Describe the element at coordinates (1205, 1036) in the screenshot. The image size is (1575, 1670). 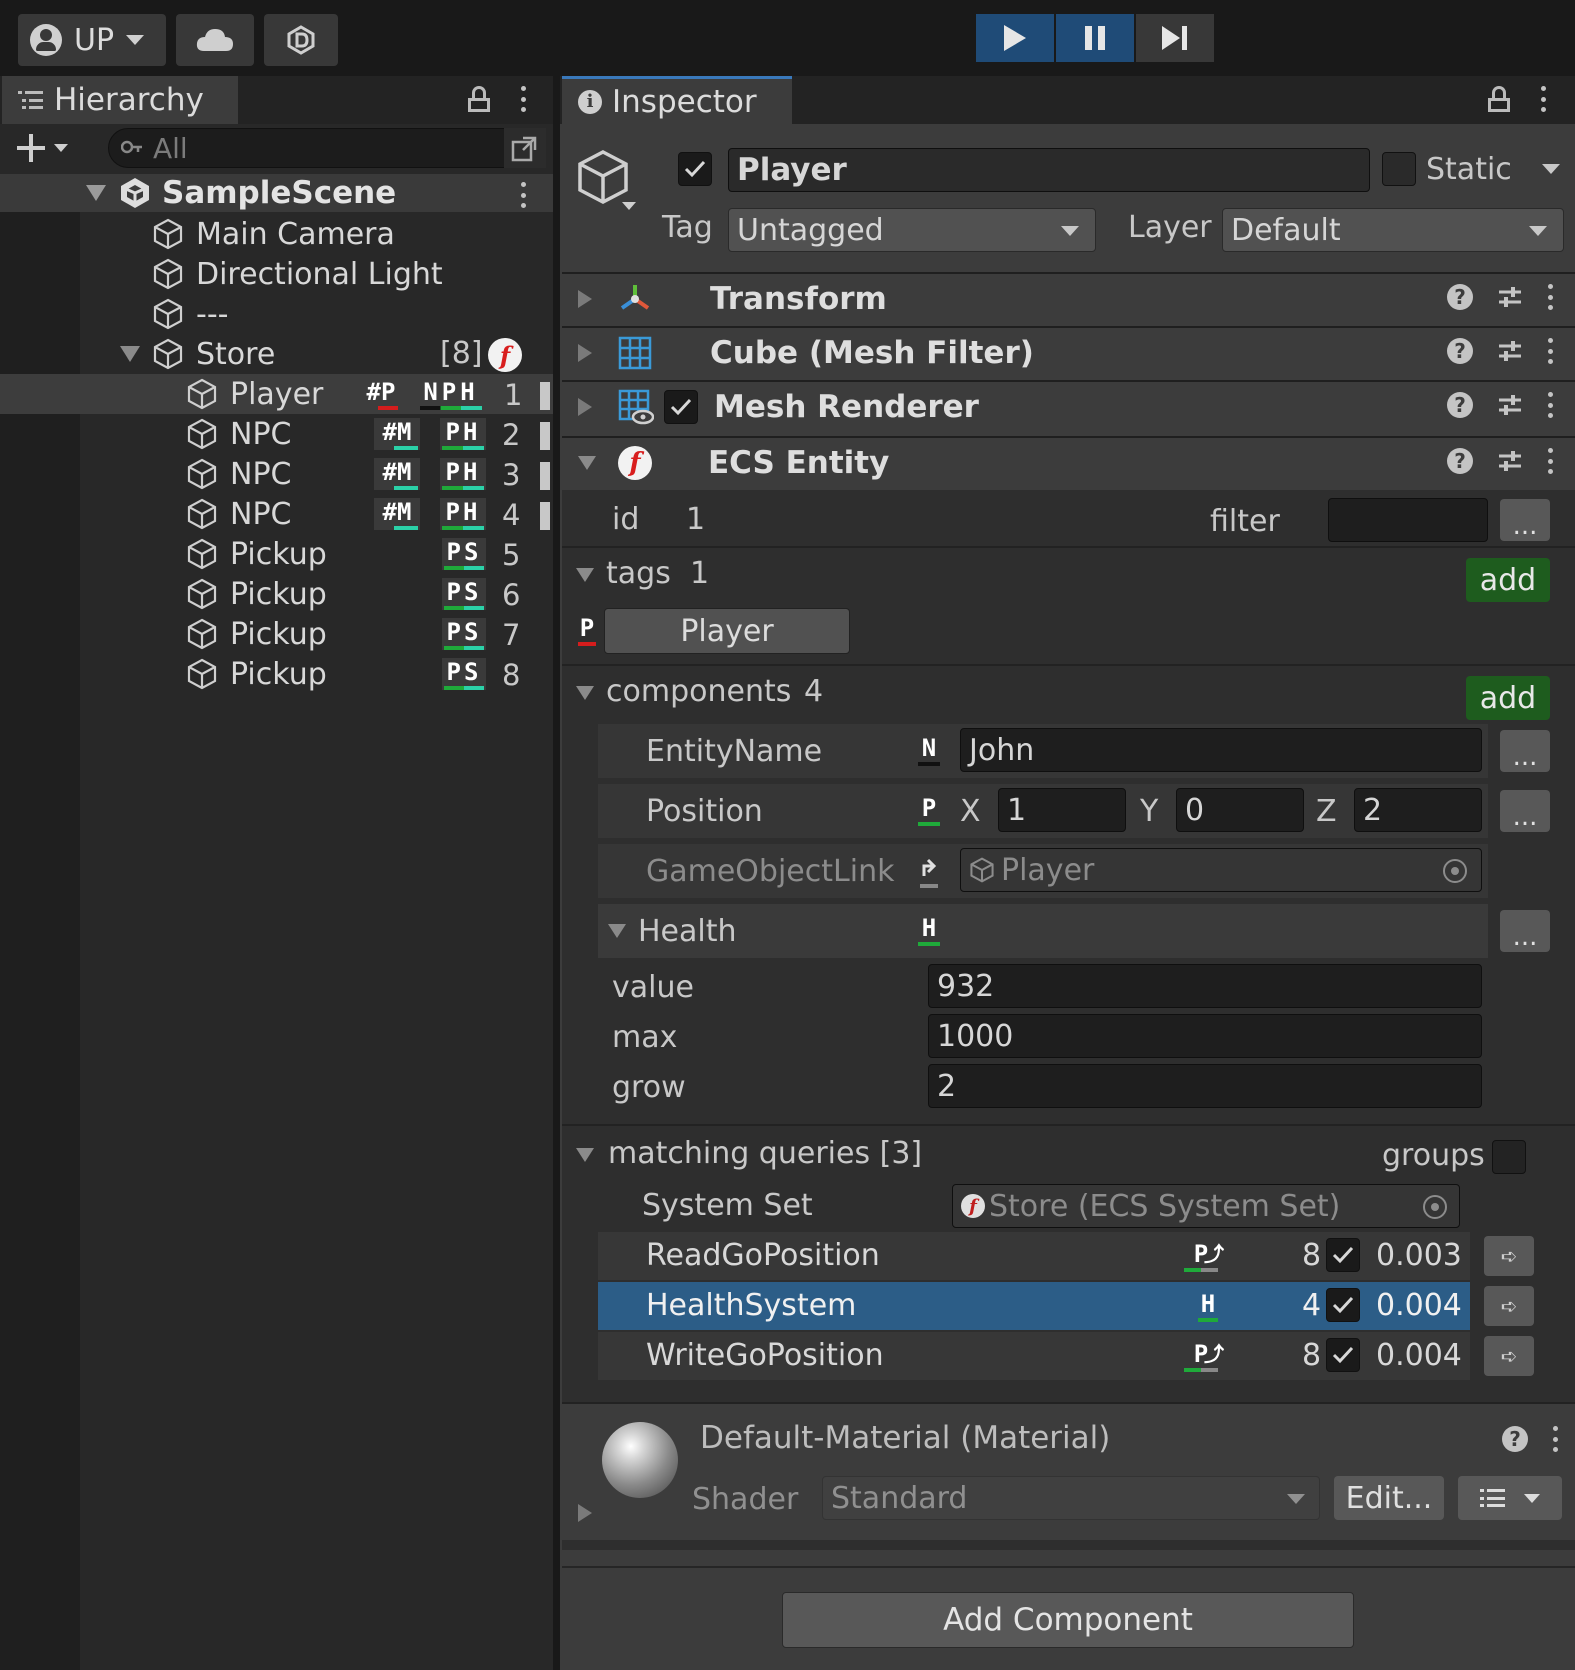
I see `health-max-input: 1000` at that location.